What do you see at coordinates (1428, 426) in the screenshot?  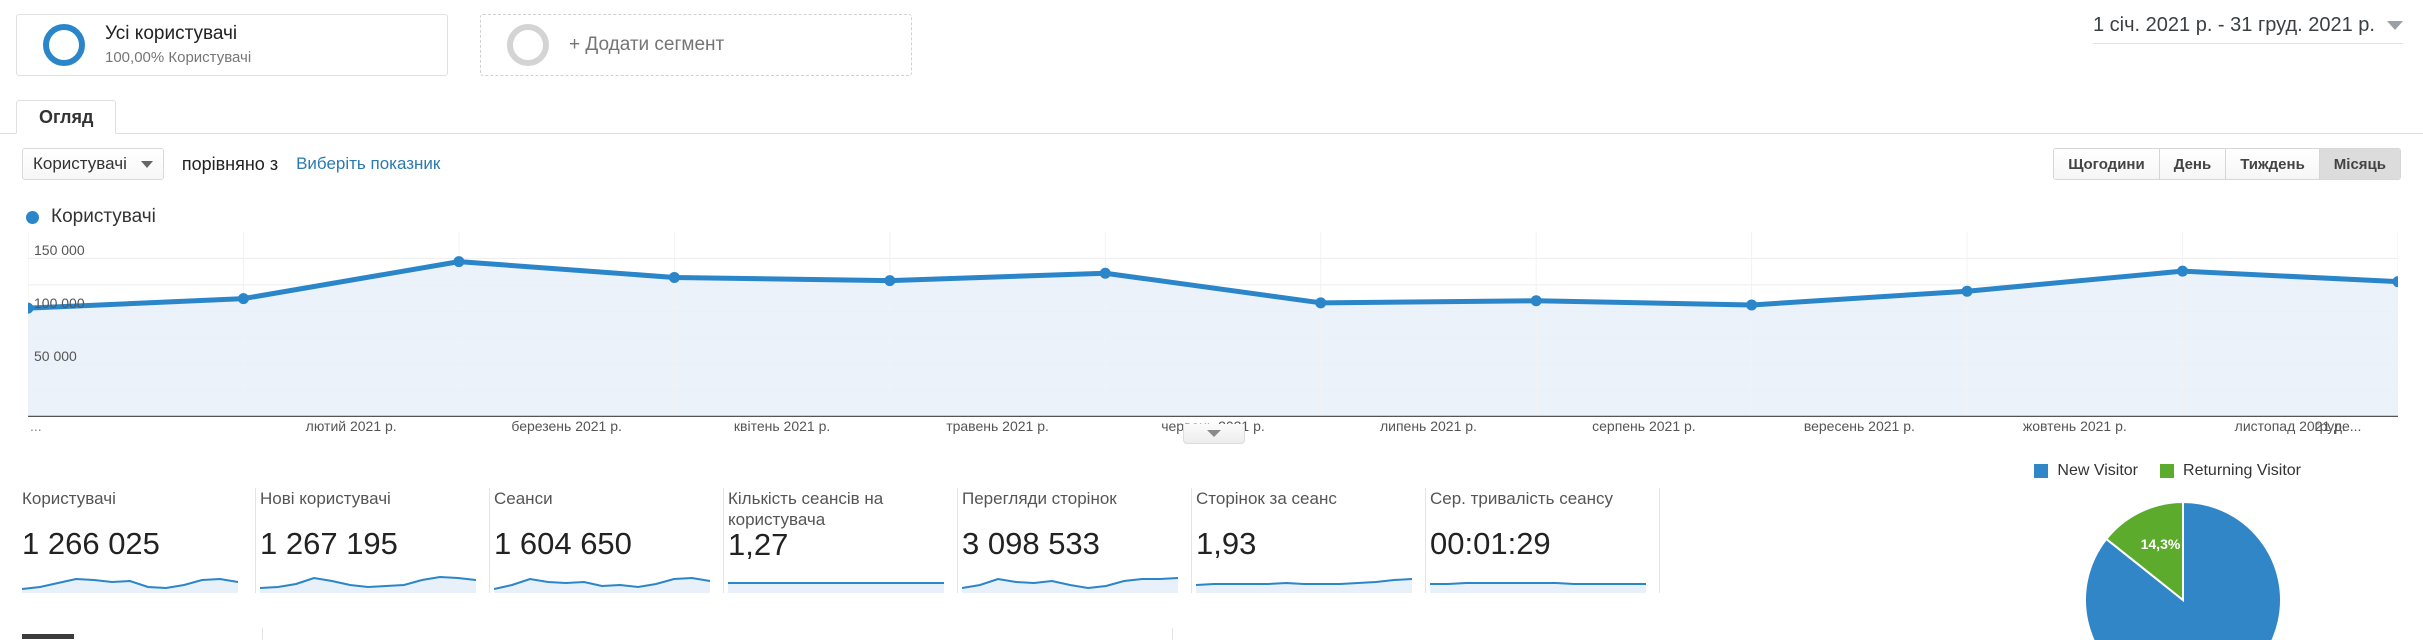 I see `x-axis-label: липень 2021 р.` at bounding box center [1428, 426].